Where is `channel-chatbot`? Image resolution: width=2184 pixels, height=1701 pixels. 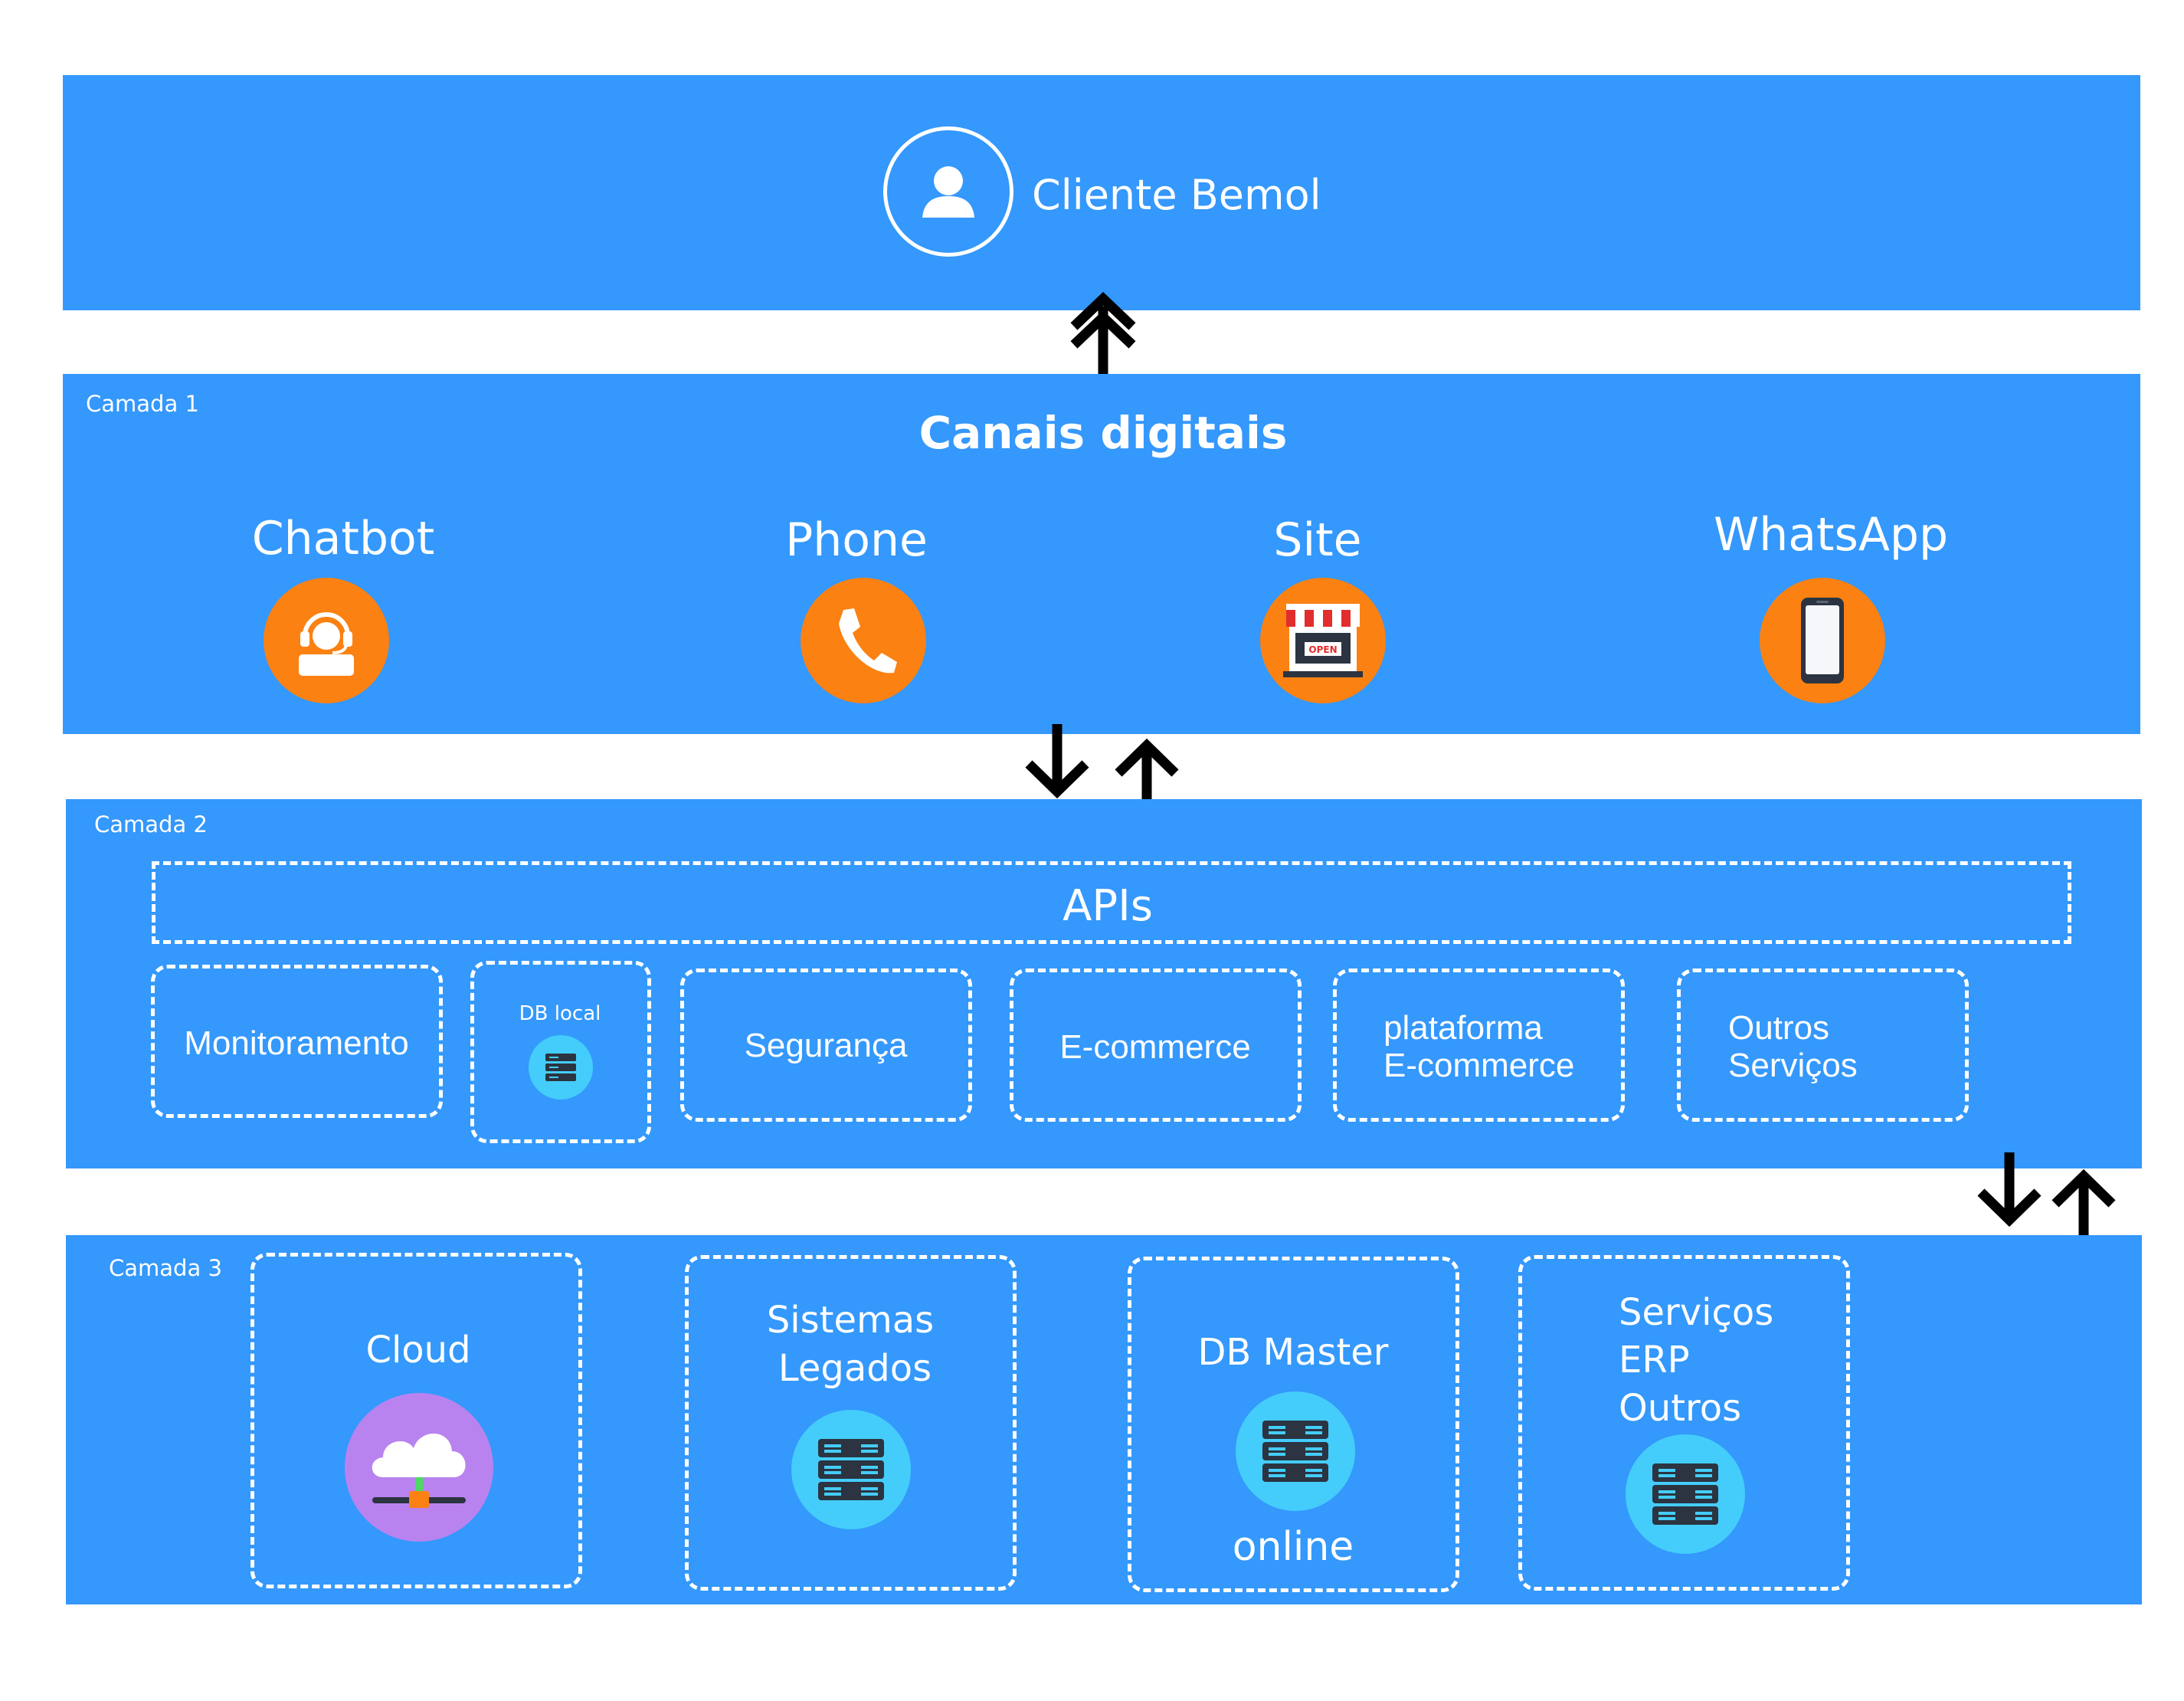 channel-chatbot is located at coordinates (326, 640).